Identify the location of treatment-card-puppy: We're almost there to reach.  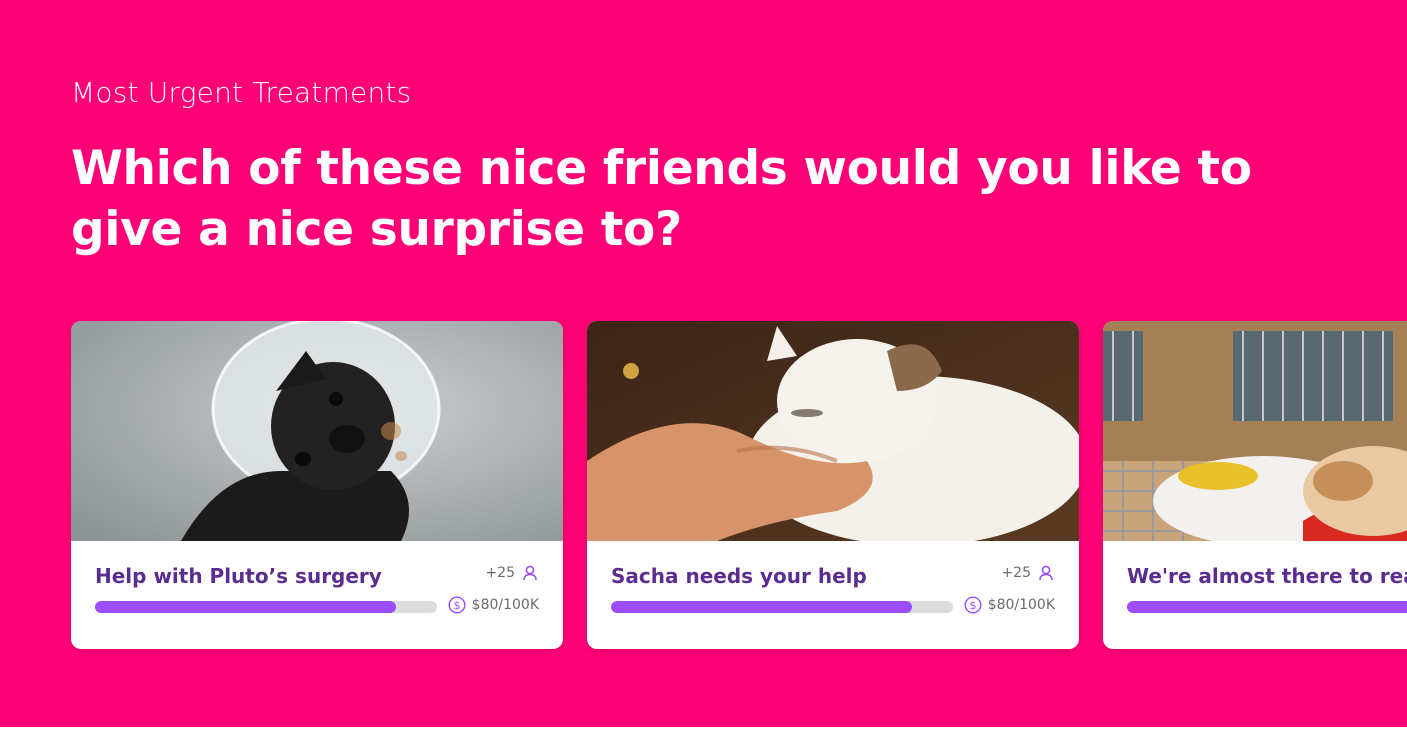
(1255, 485).